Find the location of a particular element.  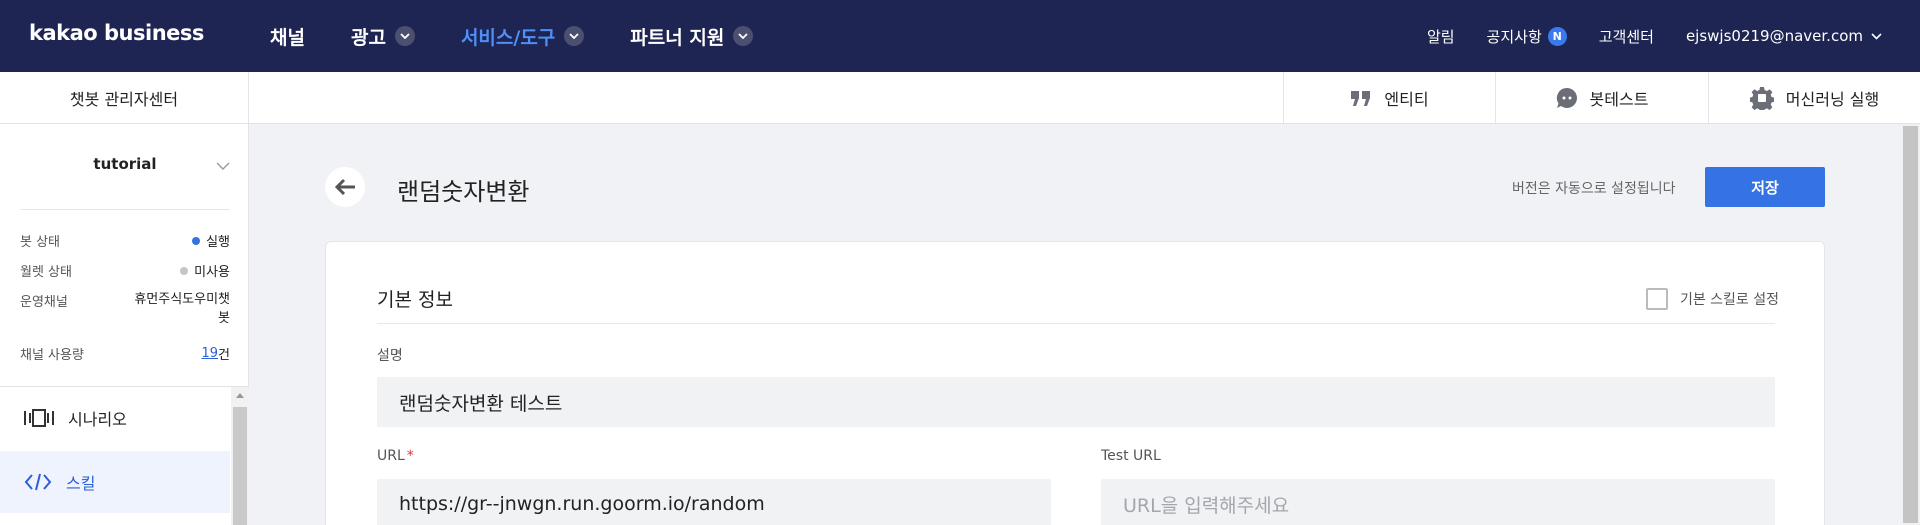

bot-status-text: 실행 is located at coordinates (218, 242).